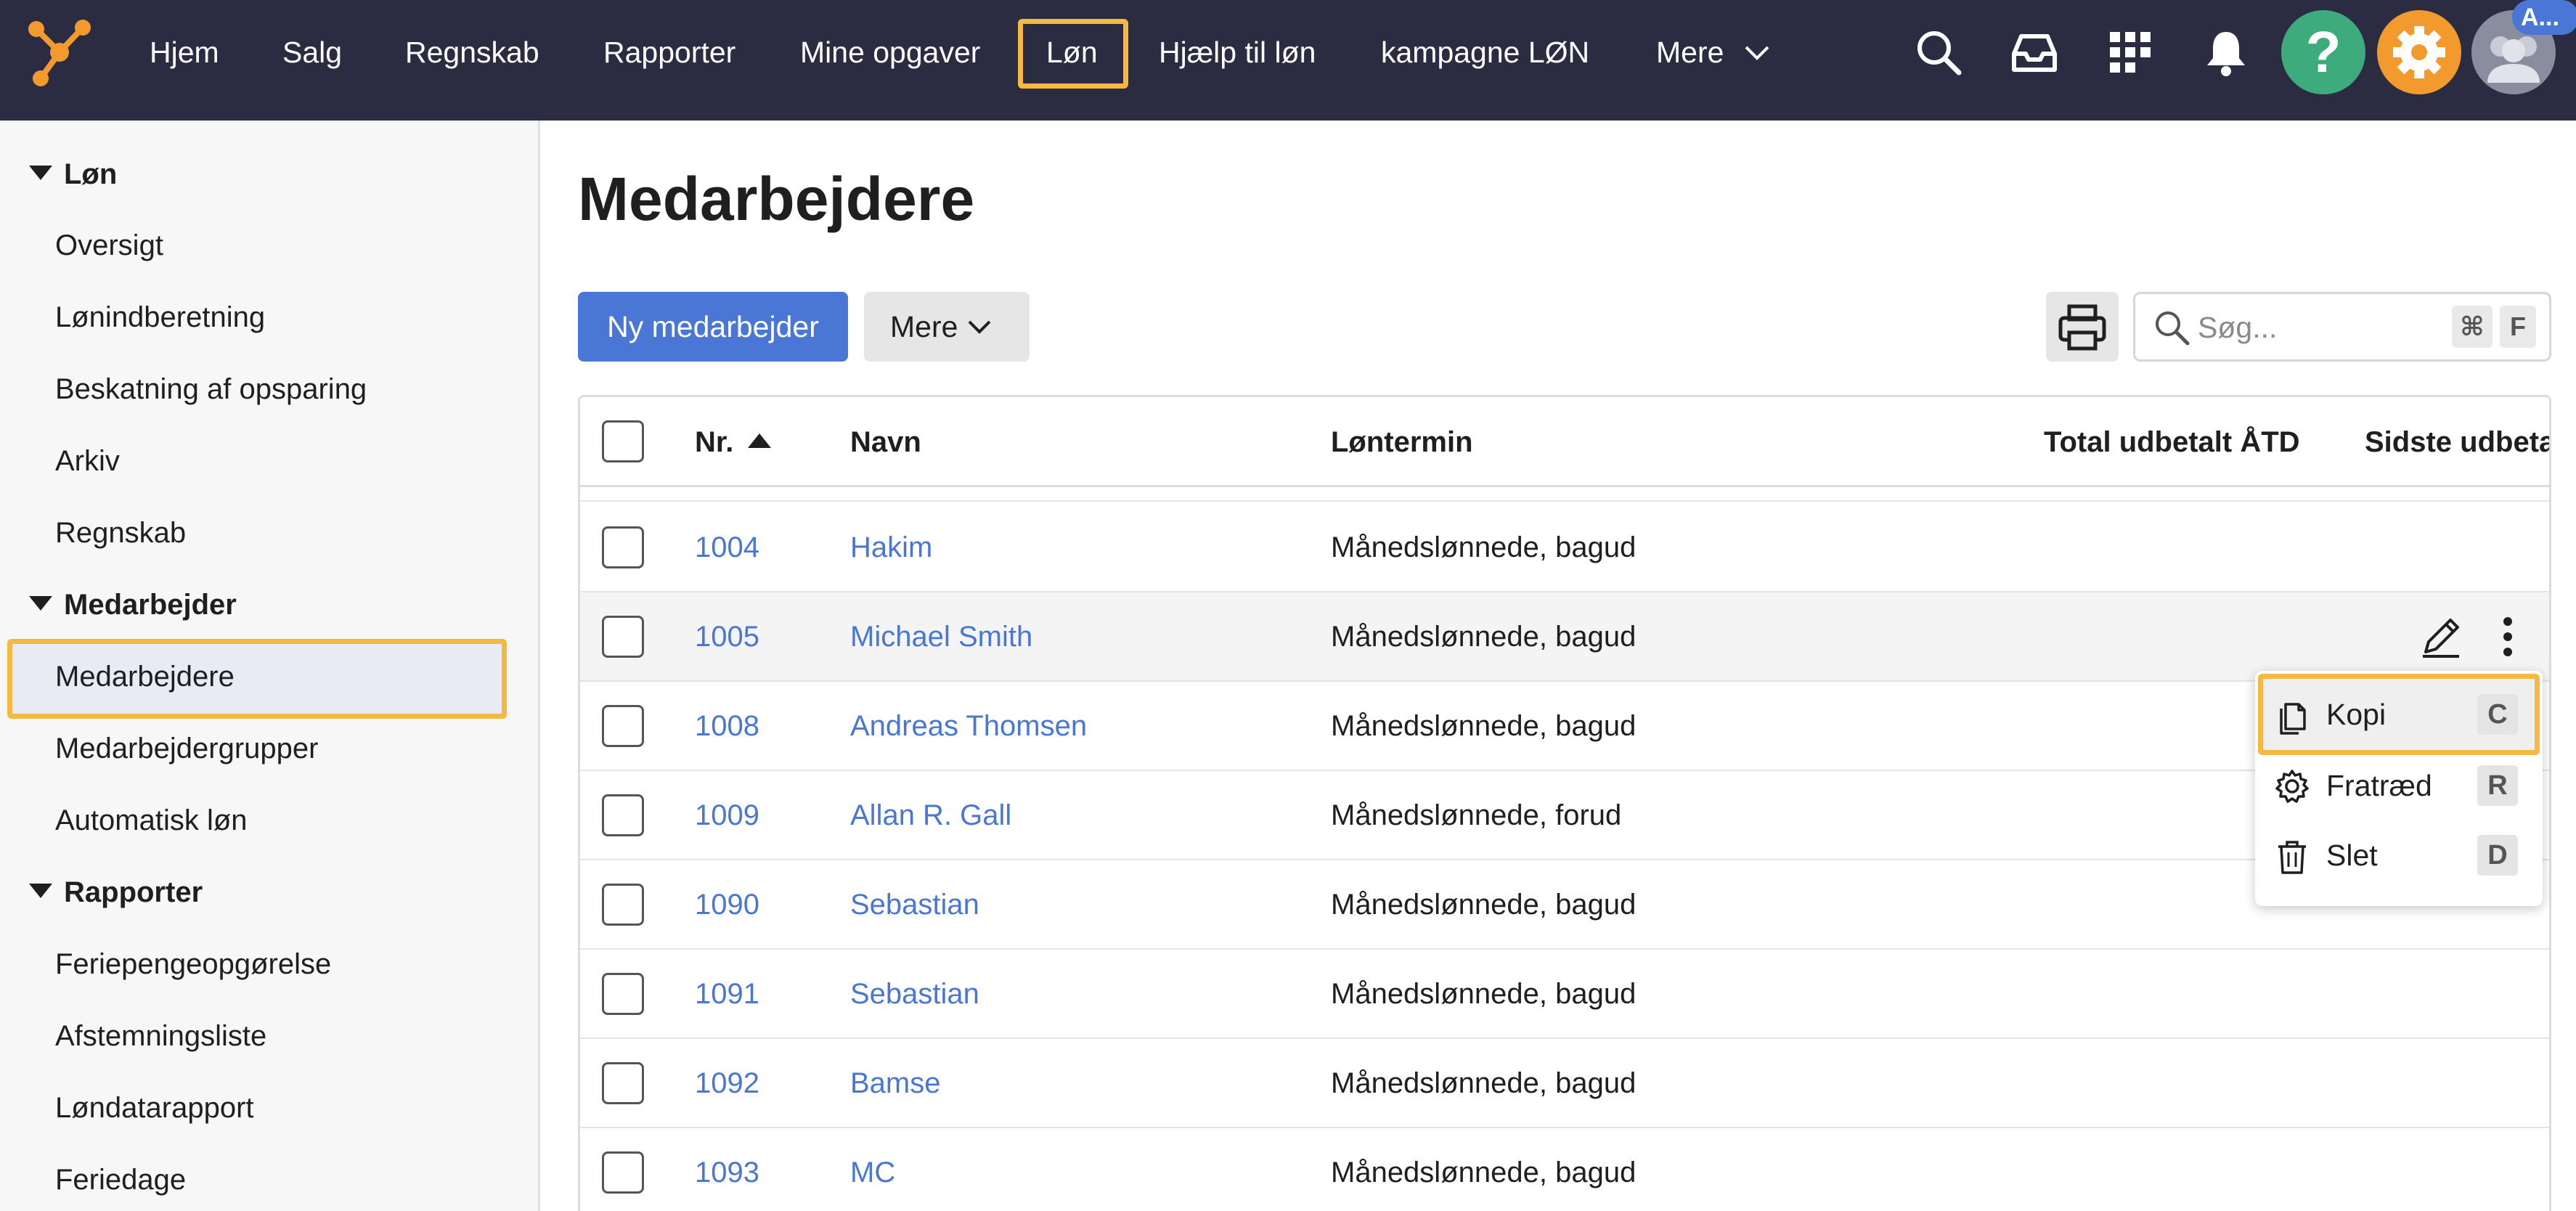  What do you see at coordinates (1237, 52) in the screenshot?
I see `nav-hjaelp-til-lon: Hjælp til løn` at bounding box center [1237, 52].